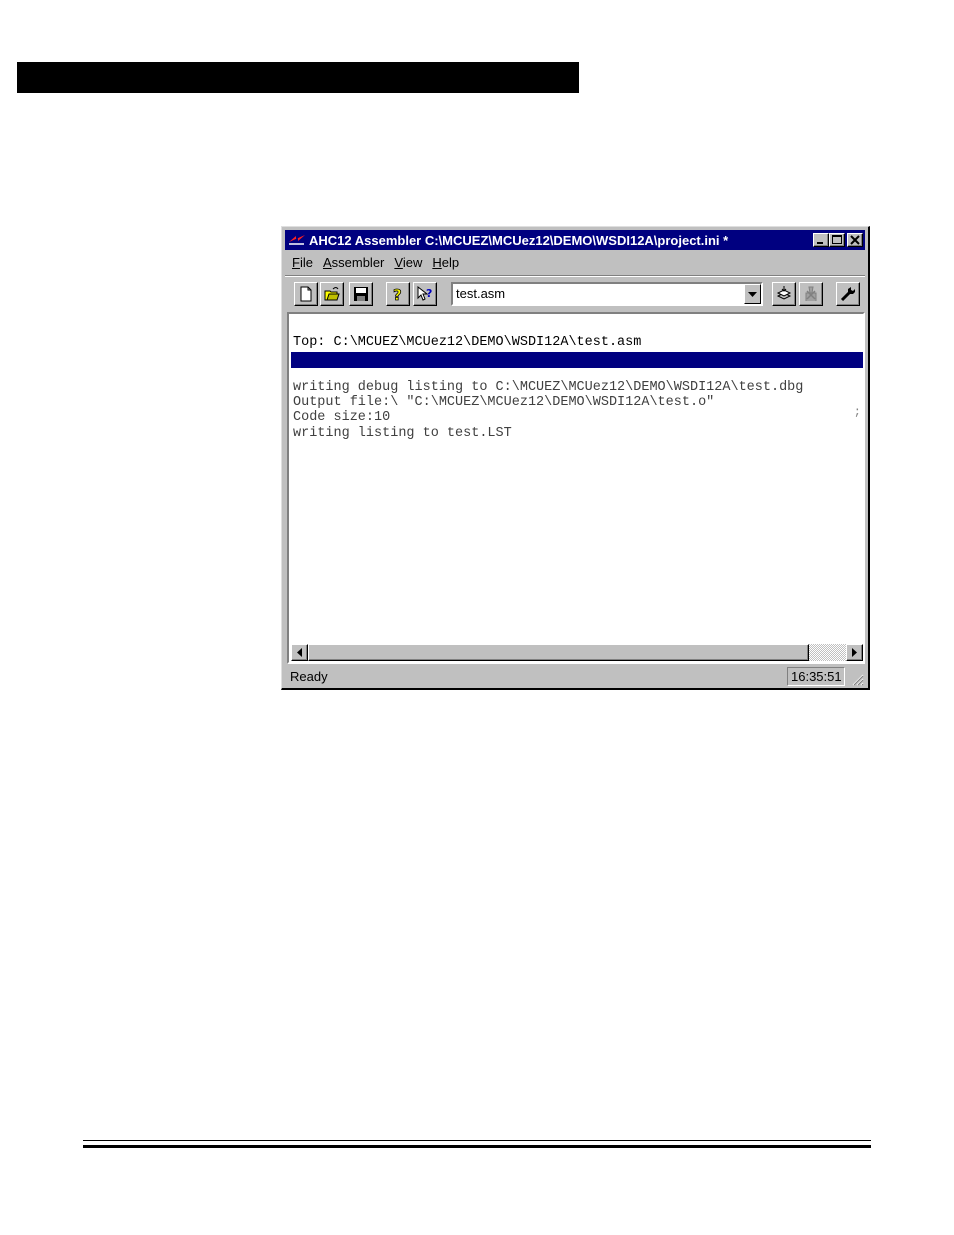 Image resolution: width=954 pixels, height=1235 pixels. I want to click on save-button, so click(361, 294).